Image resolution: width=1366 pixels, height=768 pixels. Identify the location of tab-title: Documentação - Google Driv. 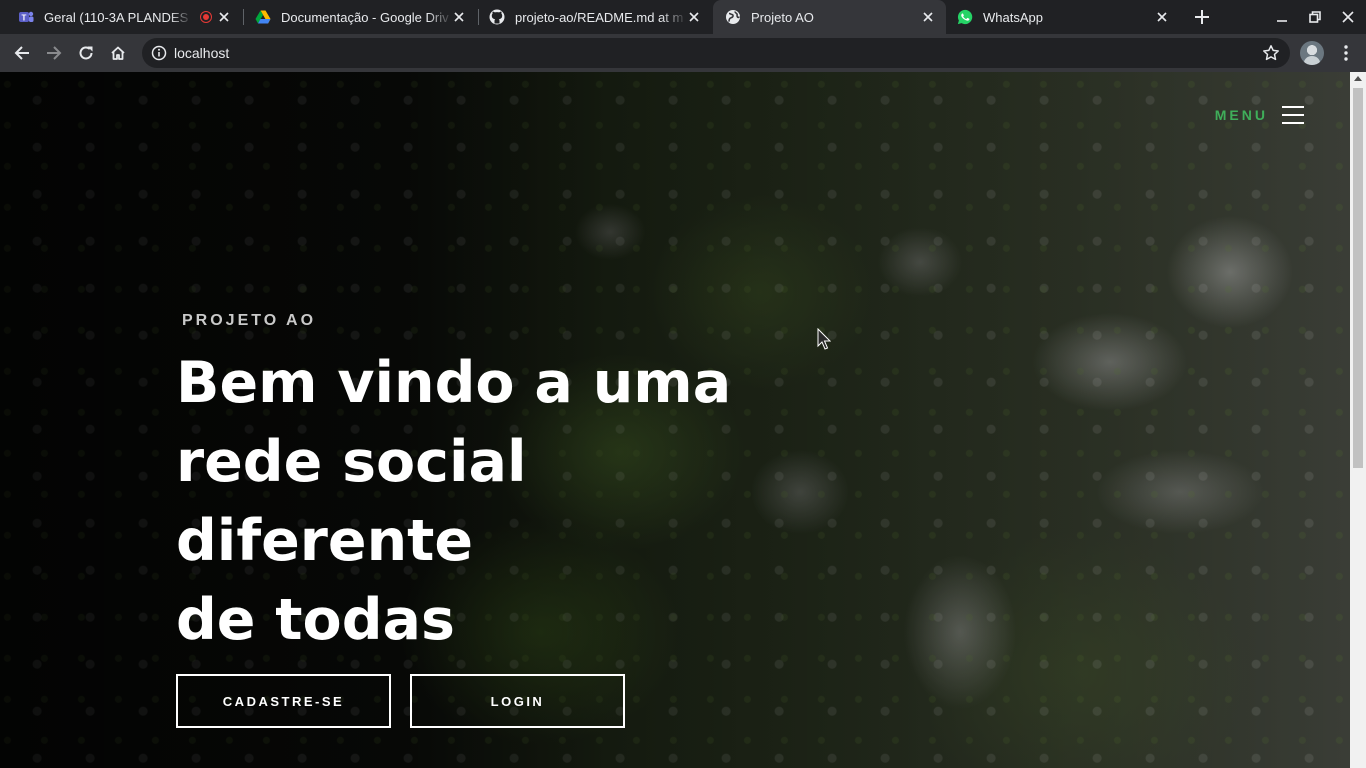
(365, 17).